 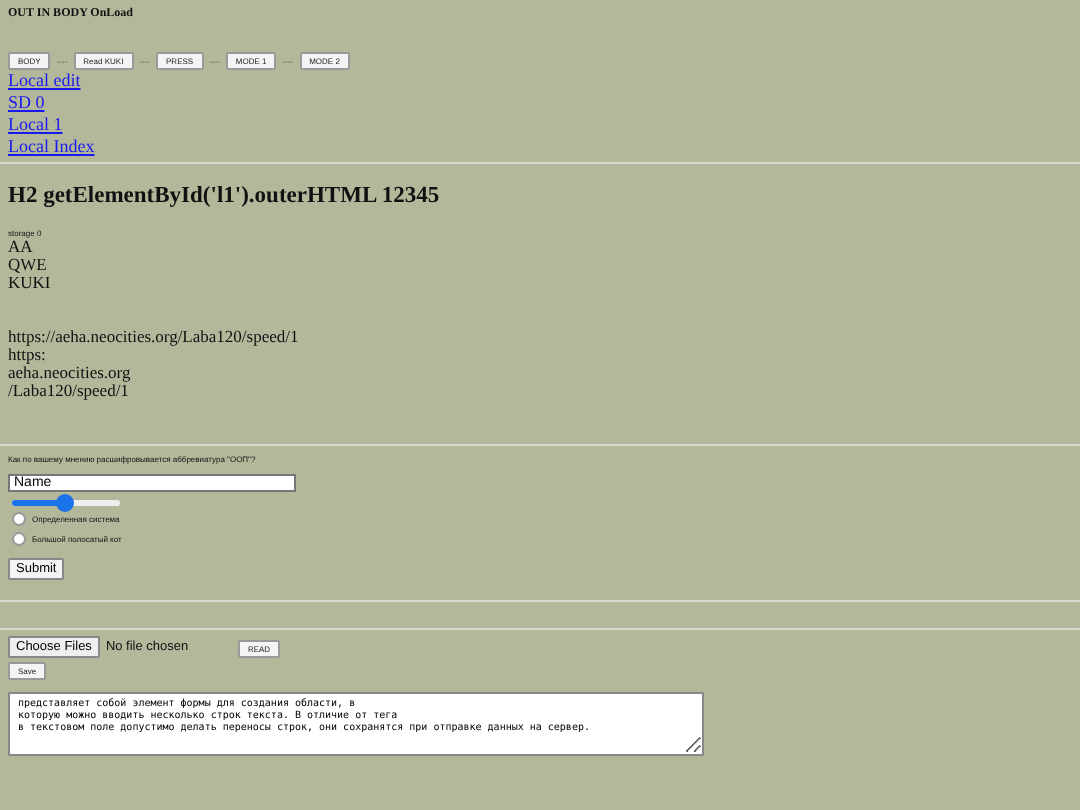 What do you see at coordinates (26, 103) in the screenshot?
I see `nav-link: SD 0` at bounding box center [26, 103].